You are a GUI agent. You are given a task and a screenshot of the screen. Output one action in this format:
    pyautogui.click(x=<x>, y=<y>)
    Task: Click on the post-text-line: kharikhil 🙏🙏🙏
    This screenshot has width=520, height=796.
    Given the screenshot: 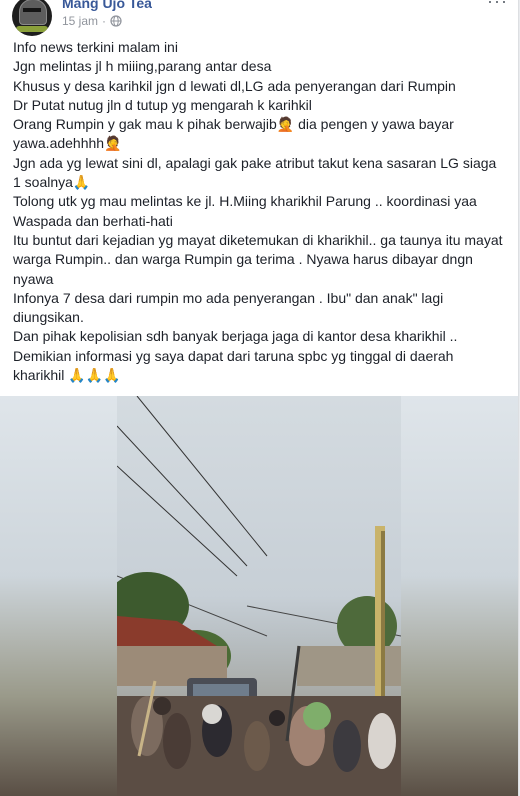 What is the action you would take?
    pyautogui.click(x=67, y=375)
    